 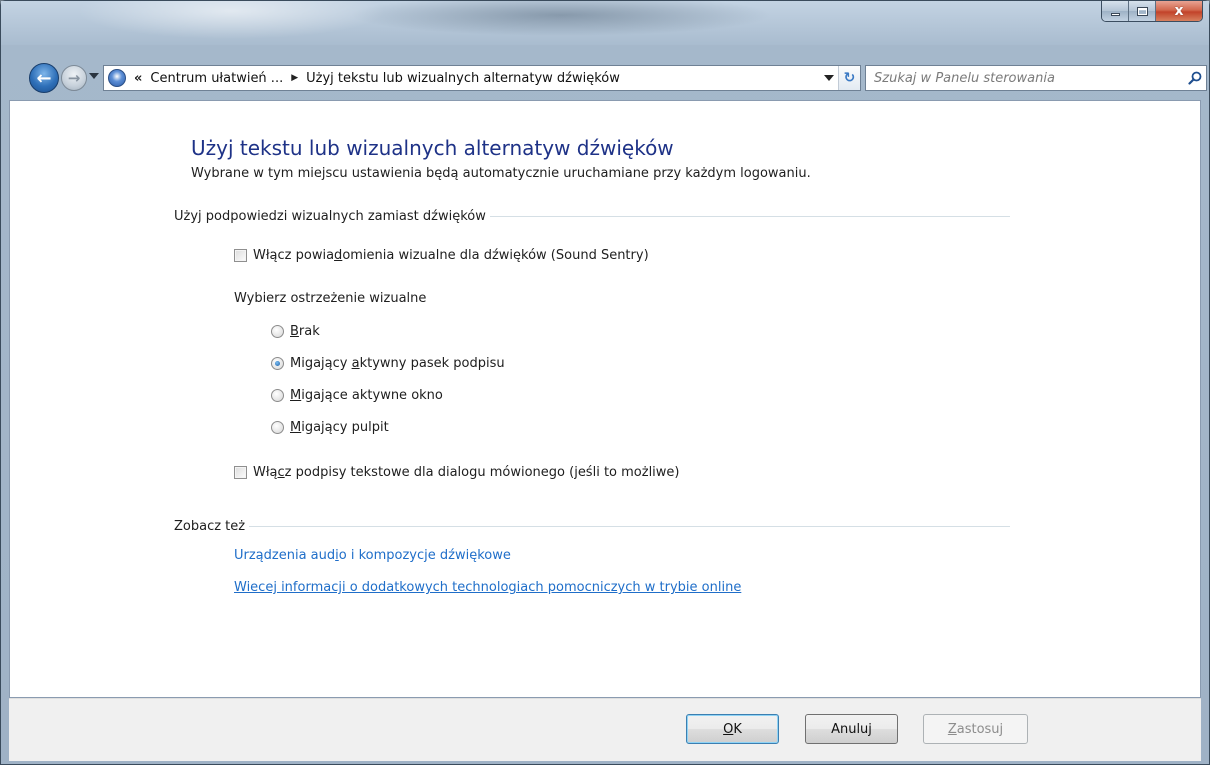 I want to click on back-button: ←, so click(x=44, y=78).